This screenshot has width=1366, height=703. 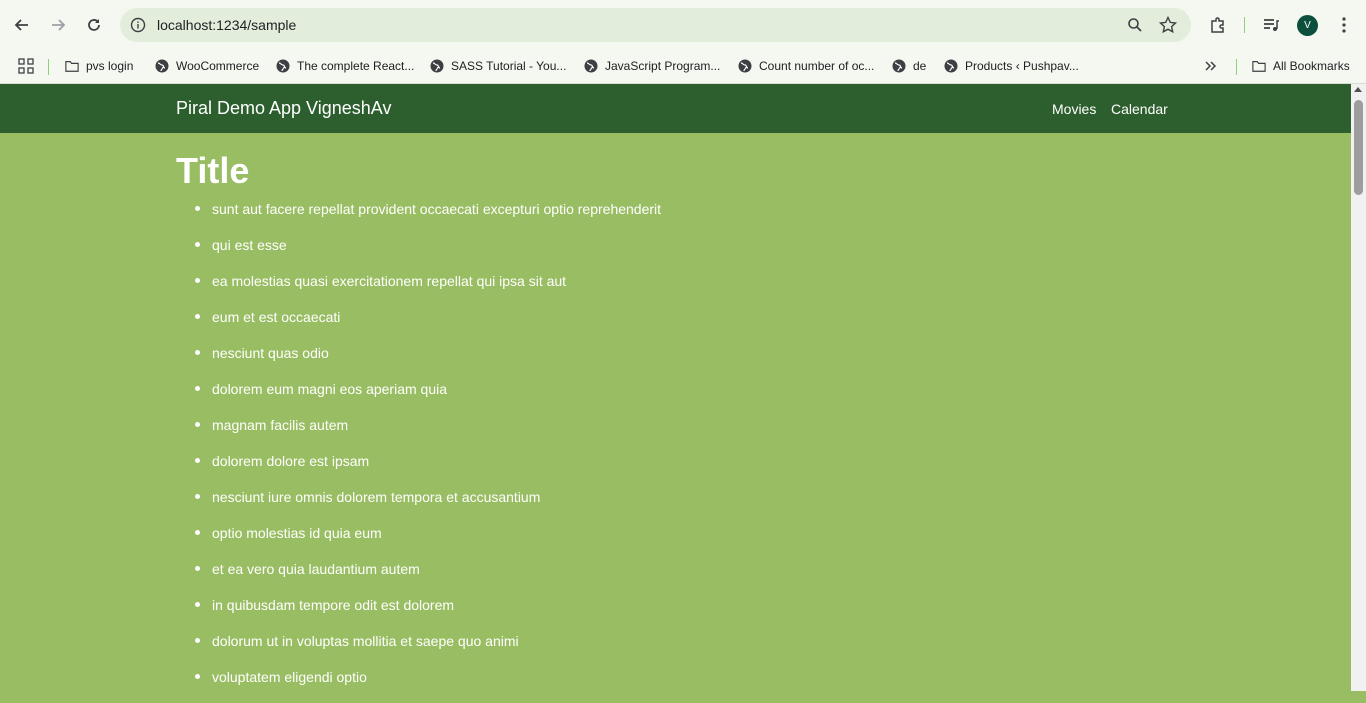 What do you see at coordinates (1139, 109) in the screenshot?
I see `nav-link-calendar: Calendar` at bounding box center [1139, 109].